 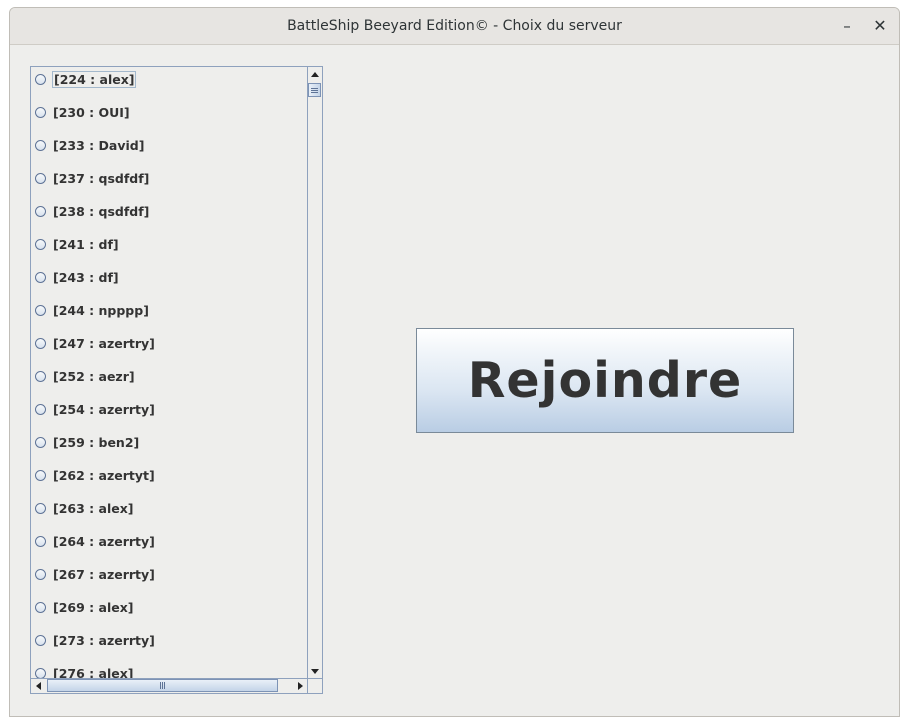 What do you see at coordinates (104, 574) in the screenshot?
I see `server-list-item-label: [267 : azerrty]` at bounding box center [104, 574].